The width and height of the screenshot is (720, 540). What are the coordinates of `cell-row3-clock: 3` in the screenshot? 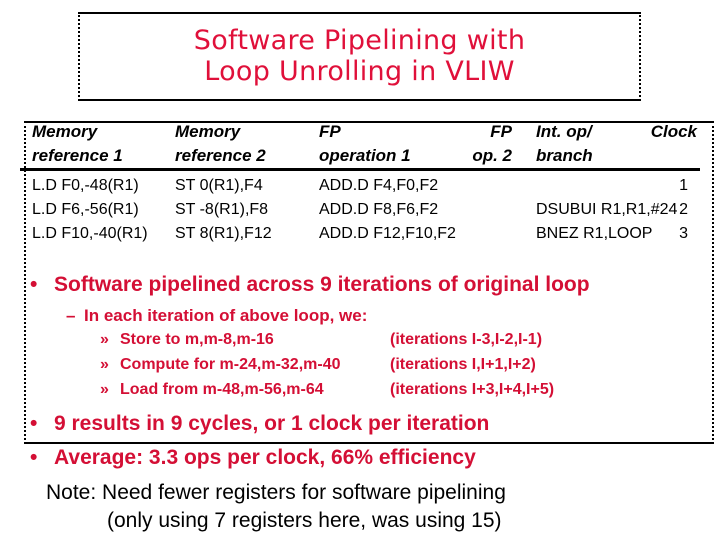 It's located at (683, 233).